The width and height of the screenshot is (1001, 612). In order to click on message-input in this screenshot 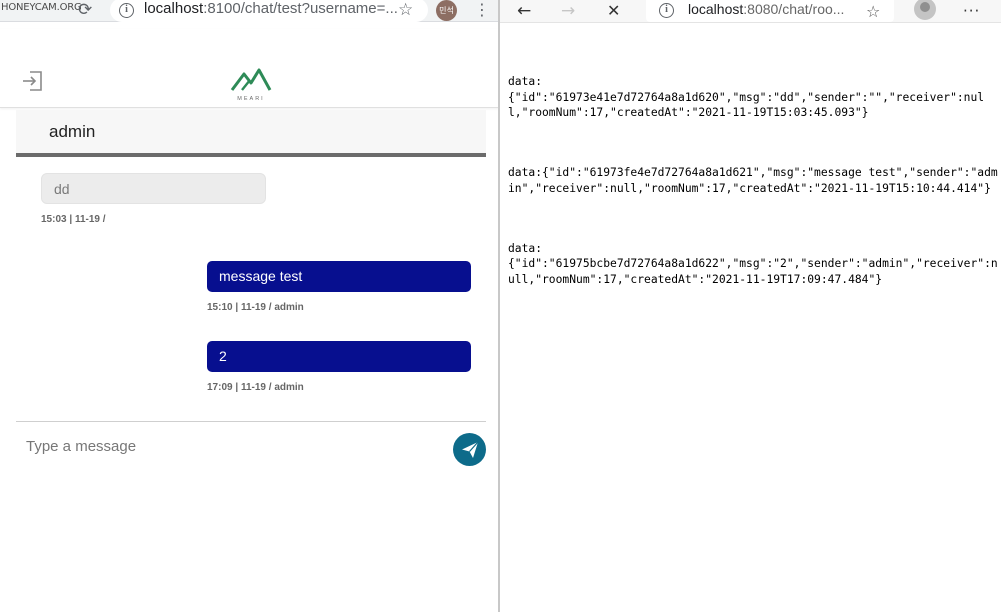, I will do `click(226, 446)`.